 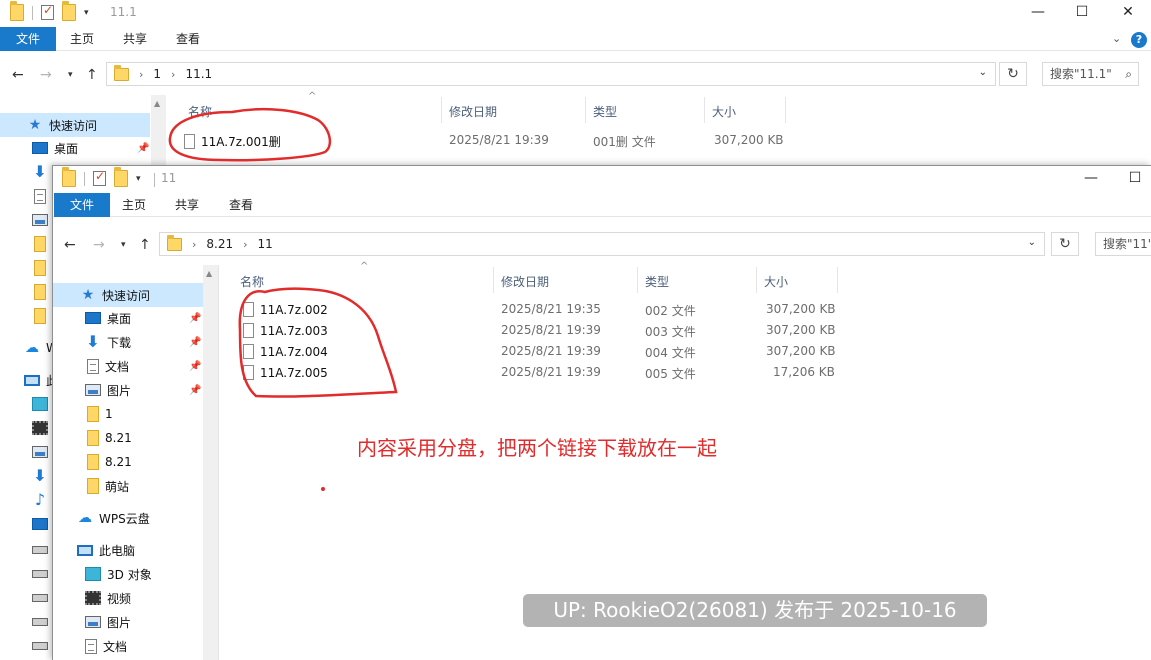 What do you see at coordinates (108, 598) in the screenshot?
I see `nav-videos: 视频` at bounding box center [108, 598].